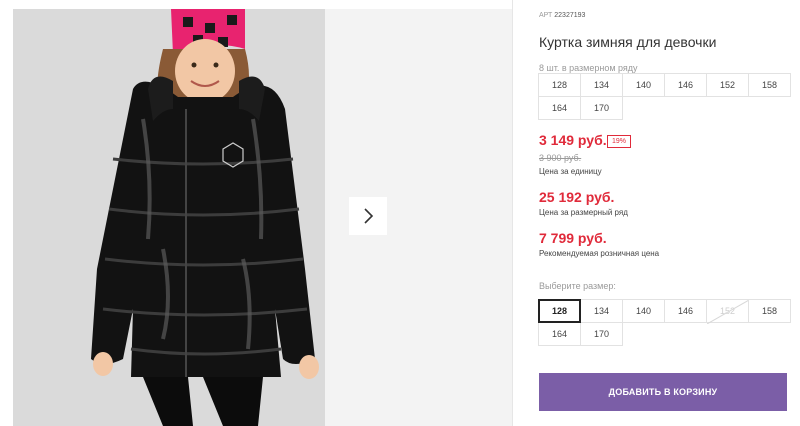  Describe the element at coordinates (727, 85) in the screenshot. I see `pack-size-cell: 152` at that location.